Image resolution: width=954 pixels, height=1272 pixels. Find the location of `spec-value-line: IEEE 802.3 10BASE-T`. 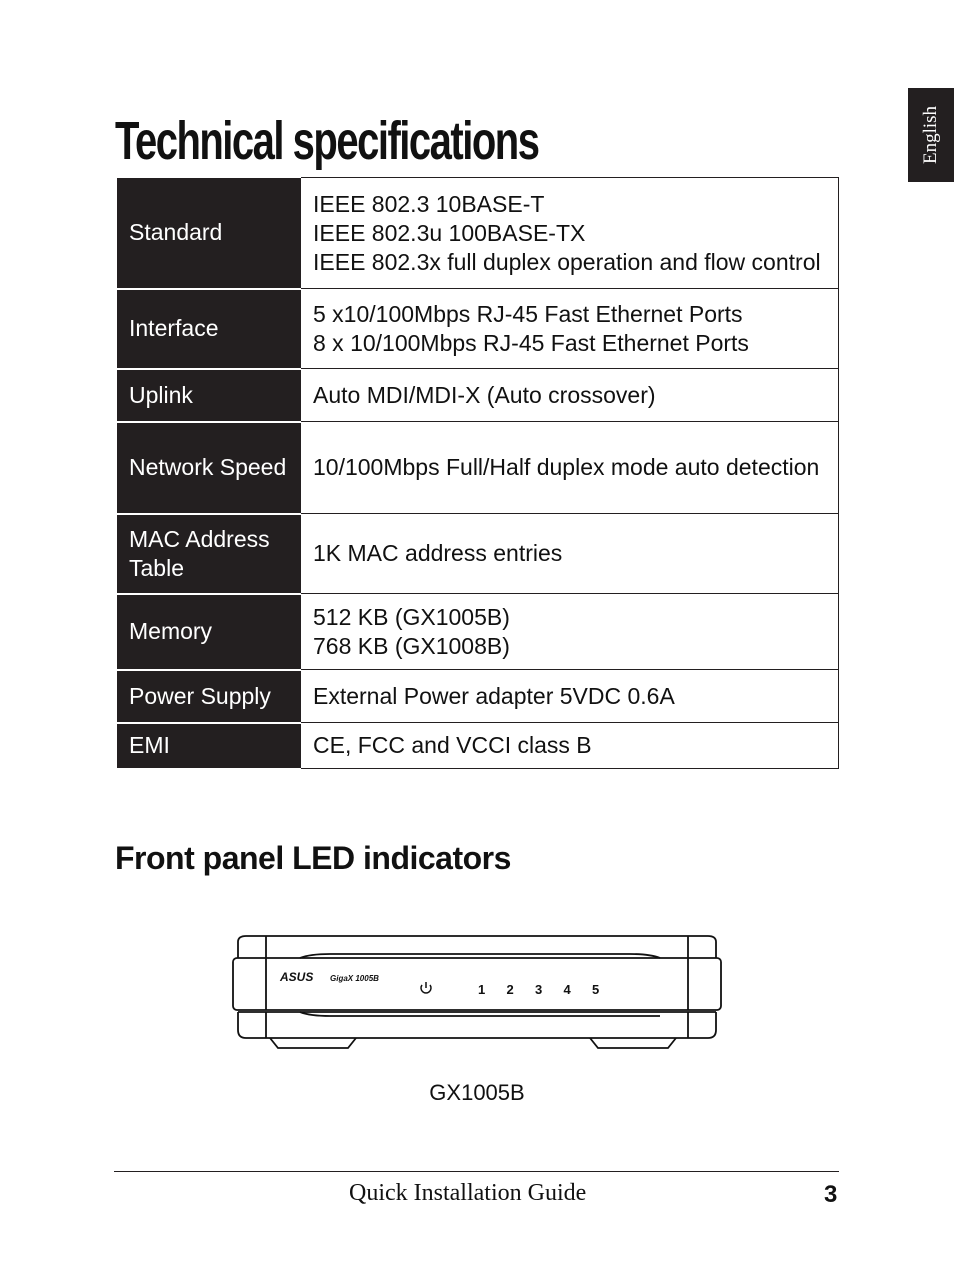

spec-value-line: IEEE 802.3 10BASE-T is located at coordinates (429, 203).